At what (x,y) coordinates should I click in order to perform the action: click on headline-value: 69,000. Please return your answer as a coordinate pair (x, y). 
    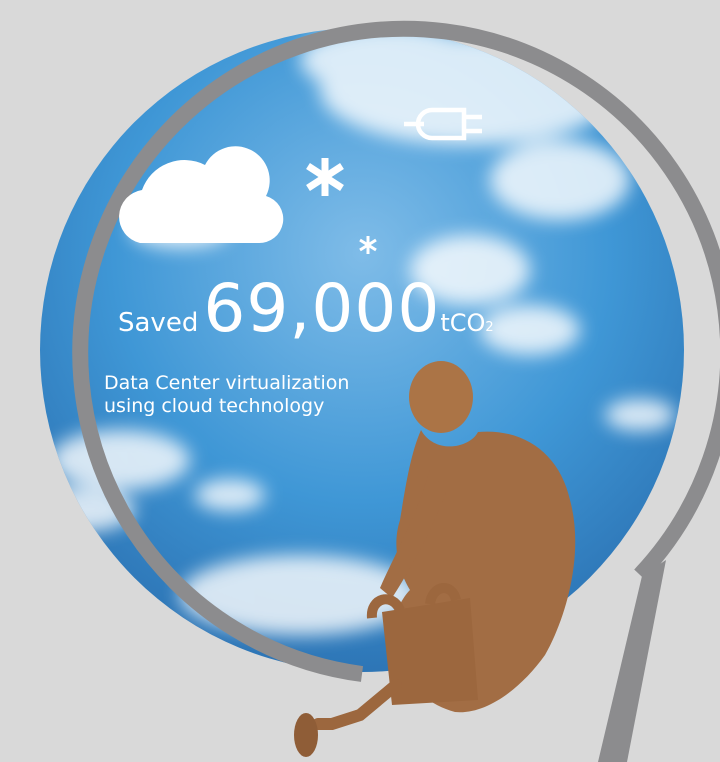
    Looking at the image, I should click on (322, 308).